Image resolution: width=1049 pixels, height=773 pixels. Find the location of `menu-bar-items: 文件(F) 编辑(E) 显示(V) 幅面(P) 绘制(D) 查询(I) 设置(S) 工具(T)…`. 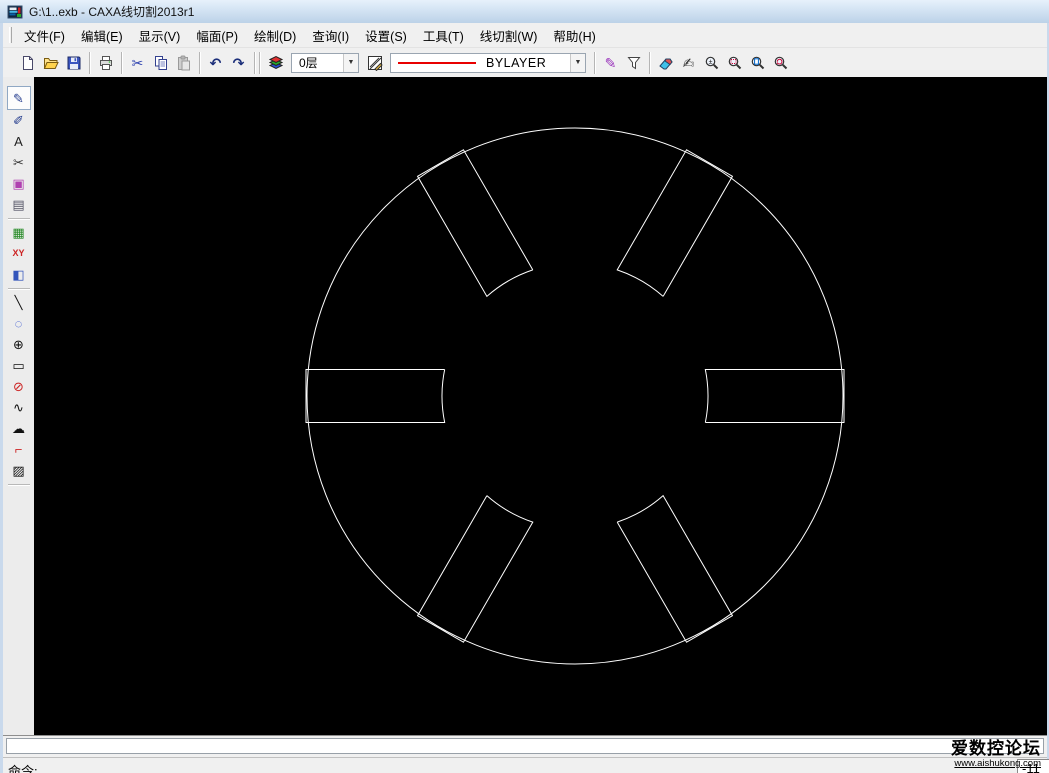

menu-bar-items: 文件(F) 编辑(E) 显示(V) 幅面(P) 绘制(D) 查询(I) 设置(S) 工具(T)… is located at coordinates (310, 35).